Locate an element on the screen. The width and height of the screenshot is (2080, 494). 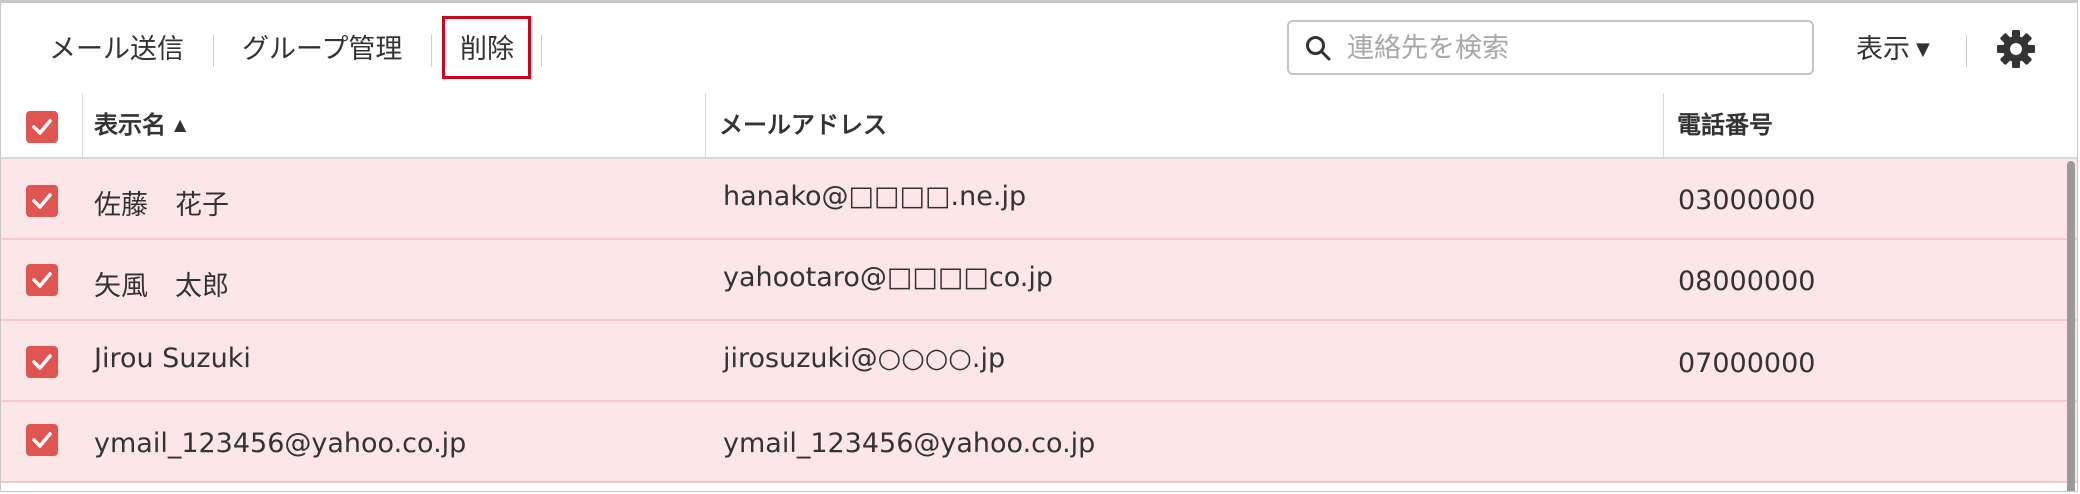
contact-phone: 08000000 is located at coordinates (1747, 281).